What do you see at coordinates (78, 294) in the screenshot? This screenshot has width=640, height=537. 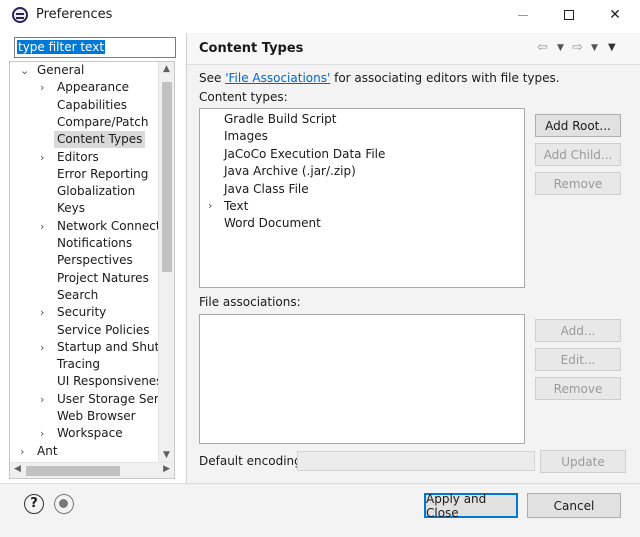 I see `tree-item-label: Search` at bounding box center [78, 294].